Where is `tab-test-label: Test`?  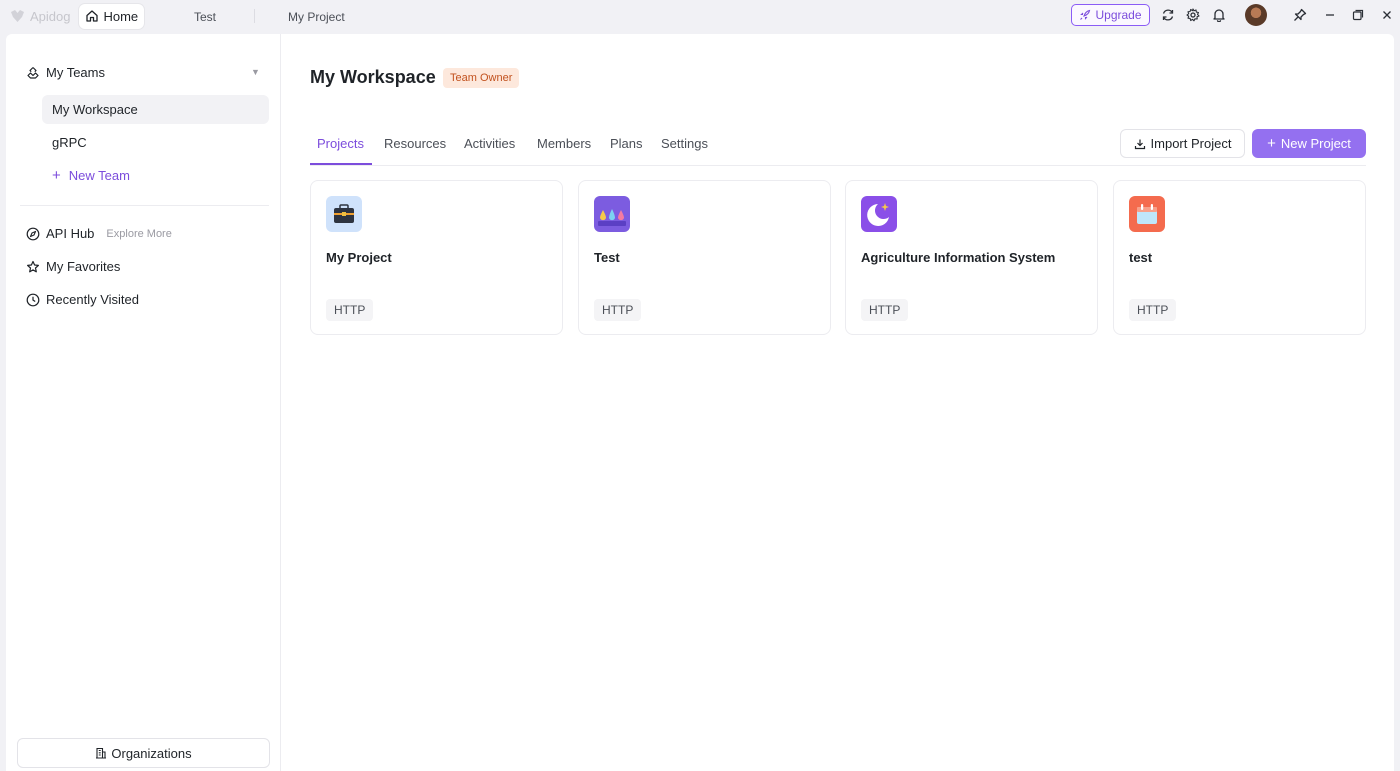 tab-test-label: Test is located at coordinates (205, 16).